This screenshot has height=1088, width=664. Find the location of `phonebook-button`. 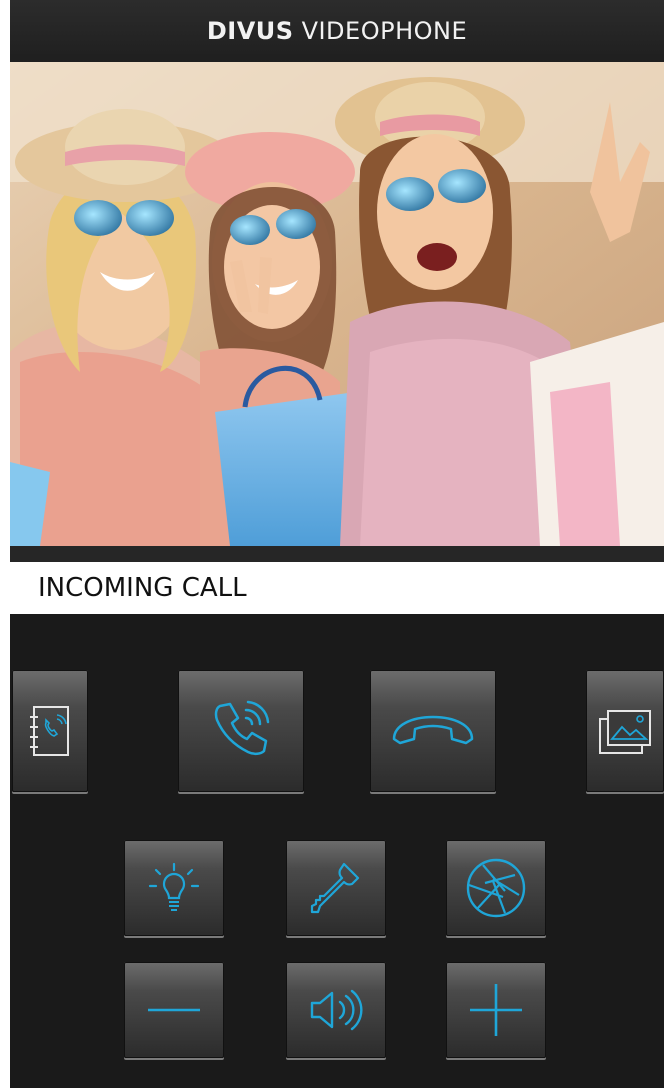

phonebook-button is located at coordinates (50, 731).